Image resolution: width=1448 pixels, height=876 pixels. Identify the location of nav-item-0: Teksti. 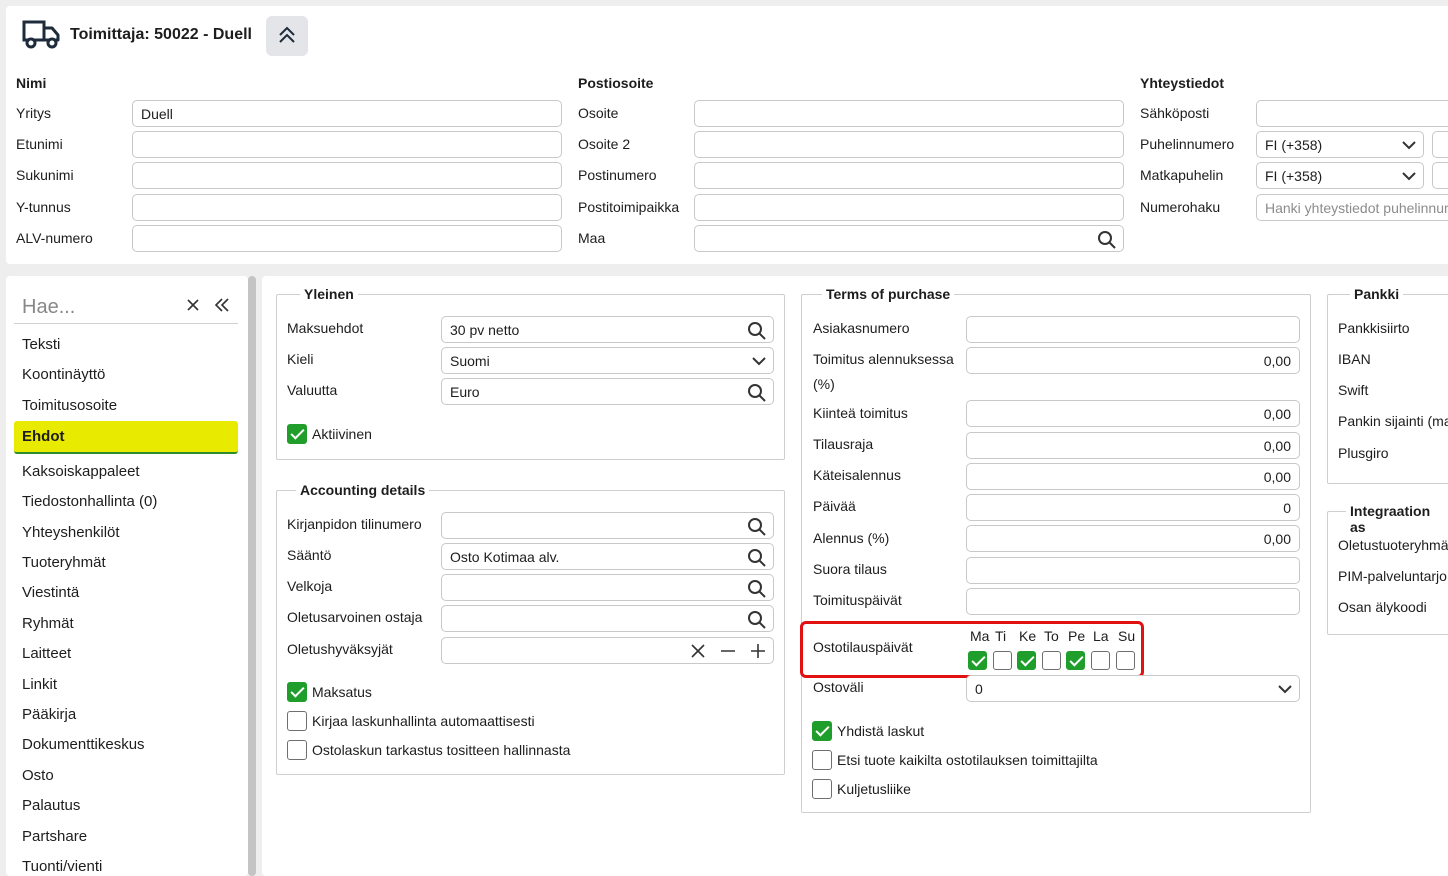
(41, 344).